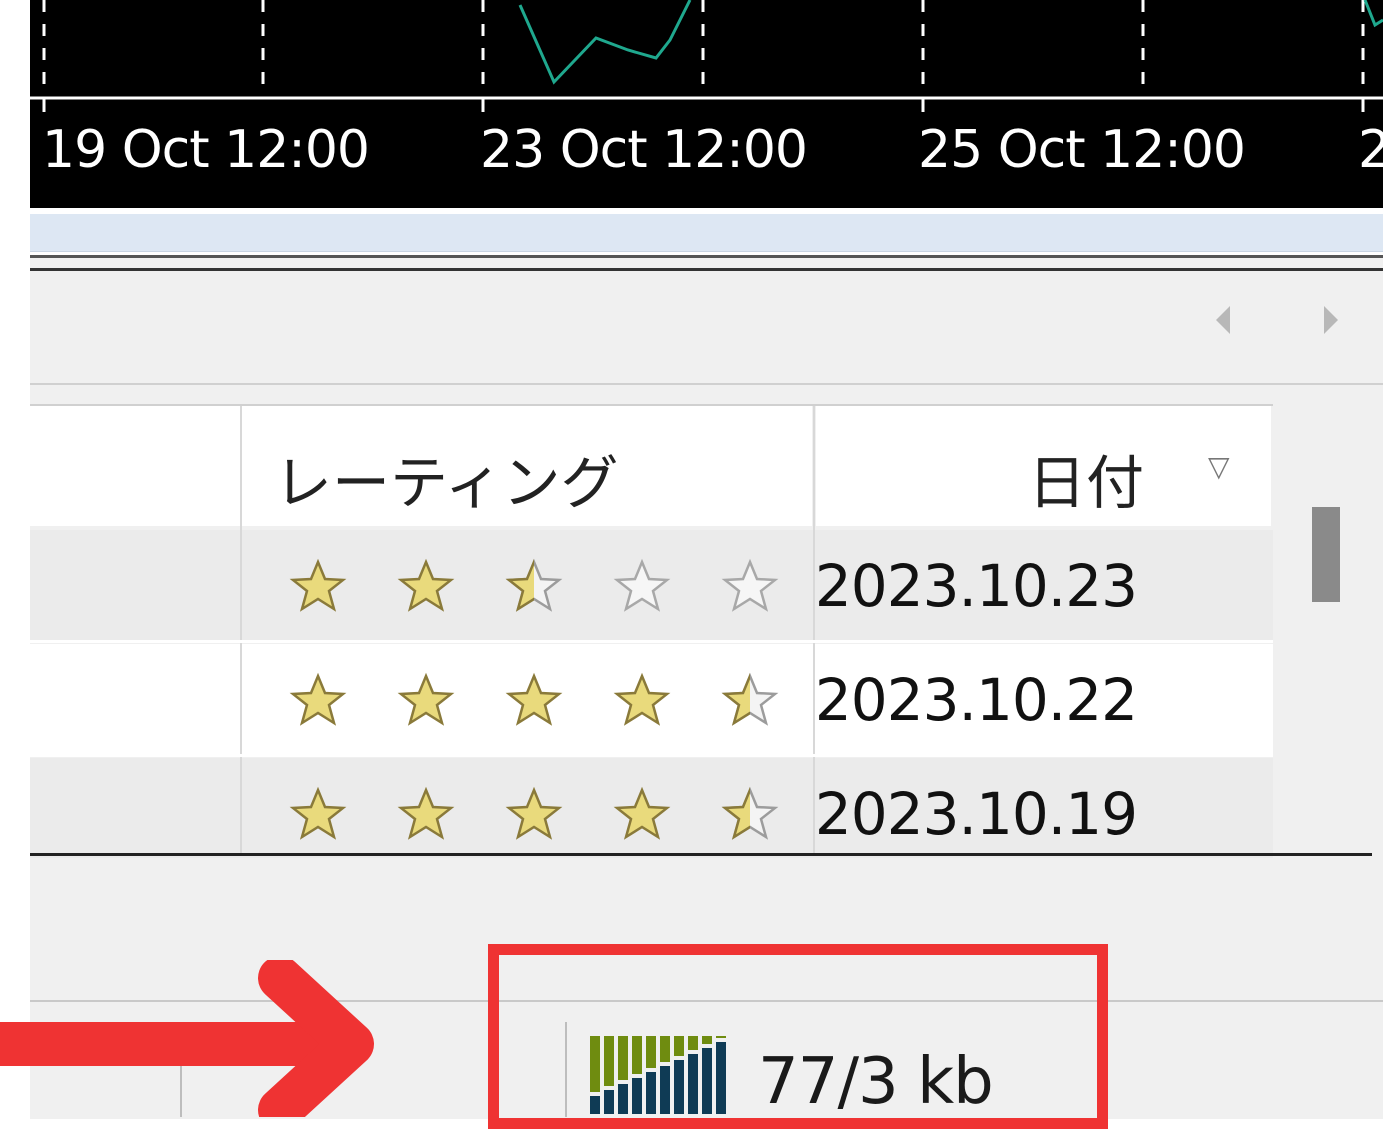 Image resolution: width=1383 pixels, height=1129 pixels. I want to click on table-row: 2023.10.23, so click(651, 586).